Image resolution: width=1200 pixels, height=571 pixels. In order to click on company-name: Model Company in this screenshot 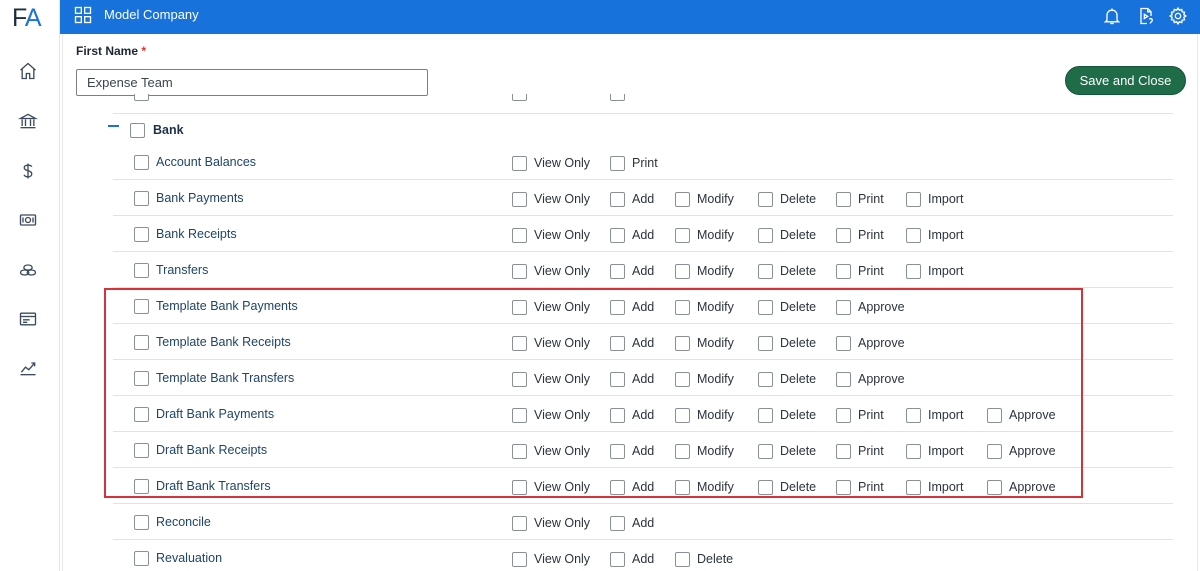, I will do `click(151, 14)`.